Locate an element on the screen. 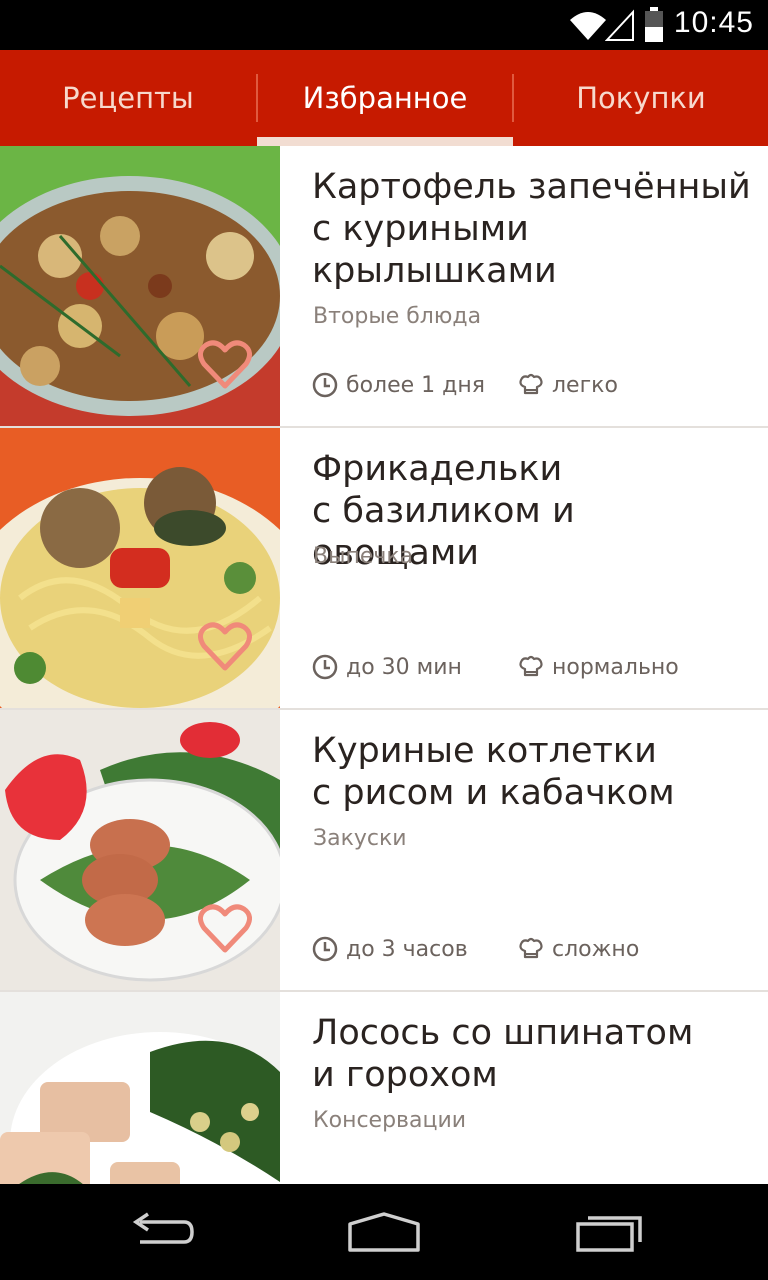 This screenshot has width=768, height=1280. tab-favorites: Избранное is located at coordinates (385, 98).